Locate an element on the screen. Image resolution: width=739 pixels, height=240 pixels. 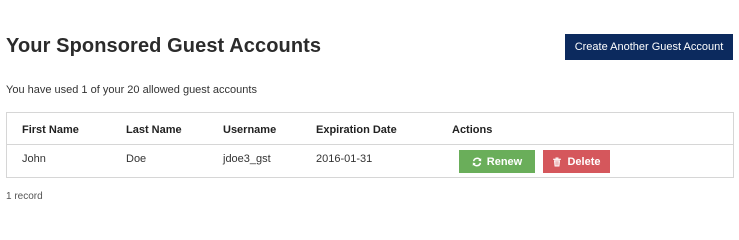
column-header-username: Username is located at coordinates (250, 130).